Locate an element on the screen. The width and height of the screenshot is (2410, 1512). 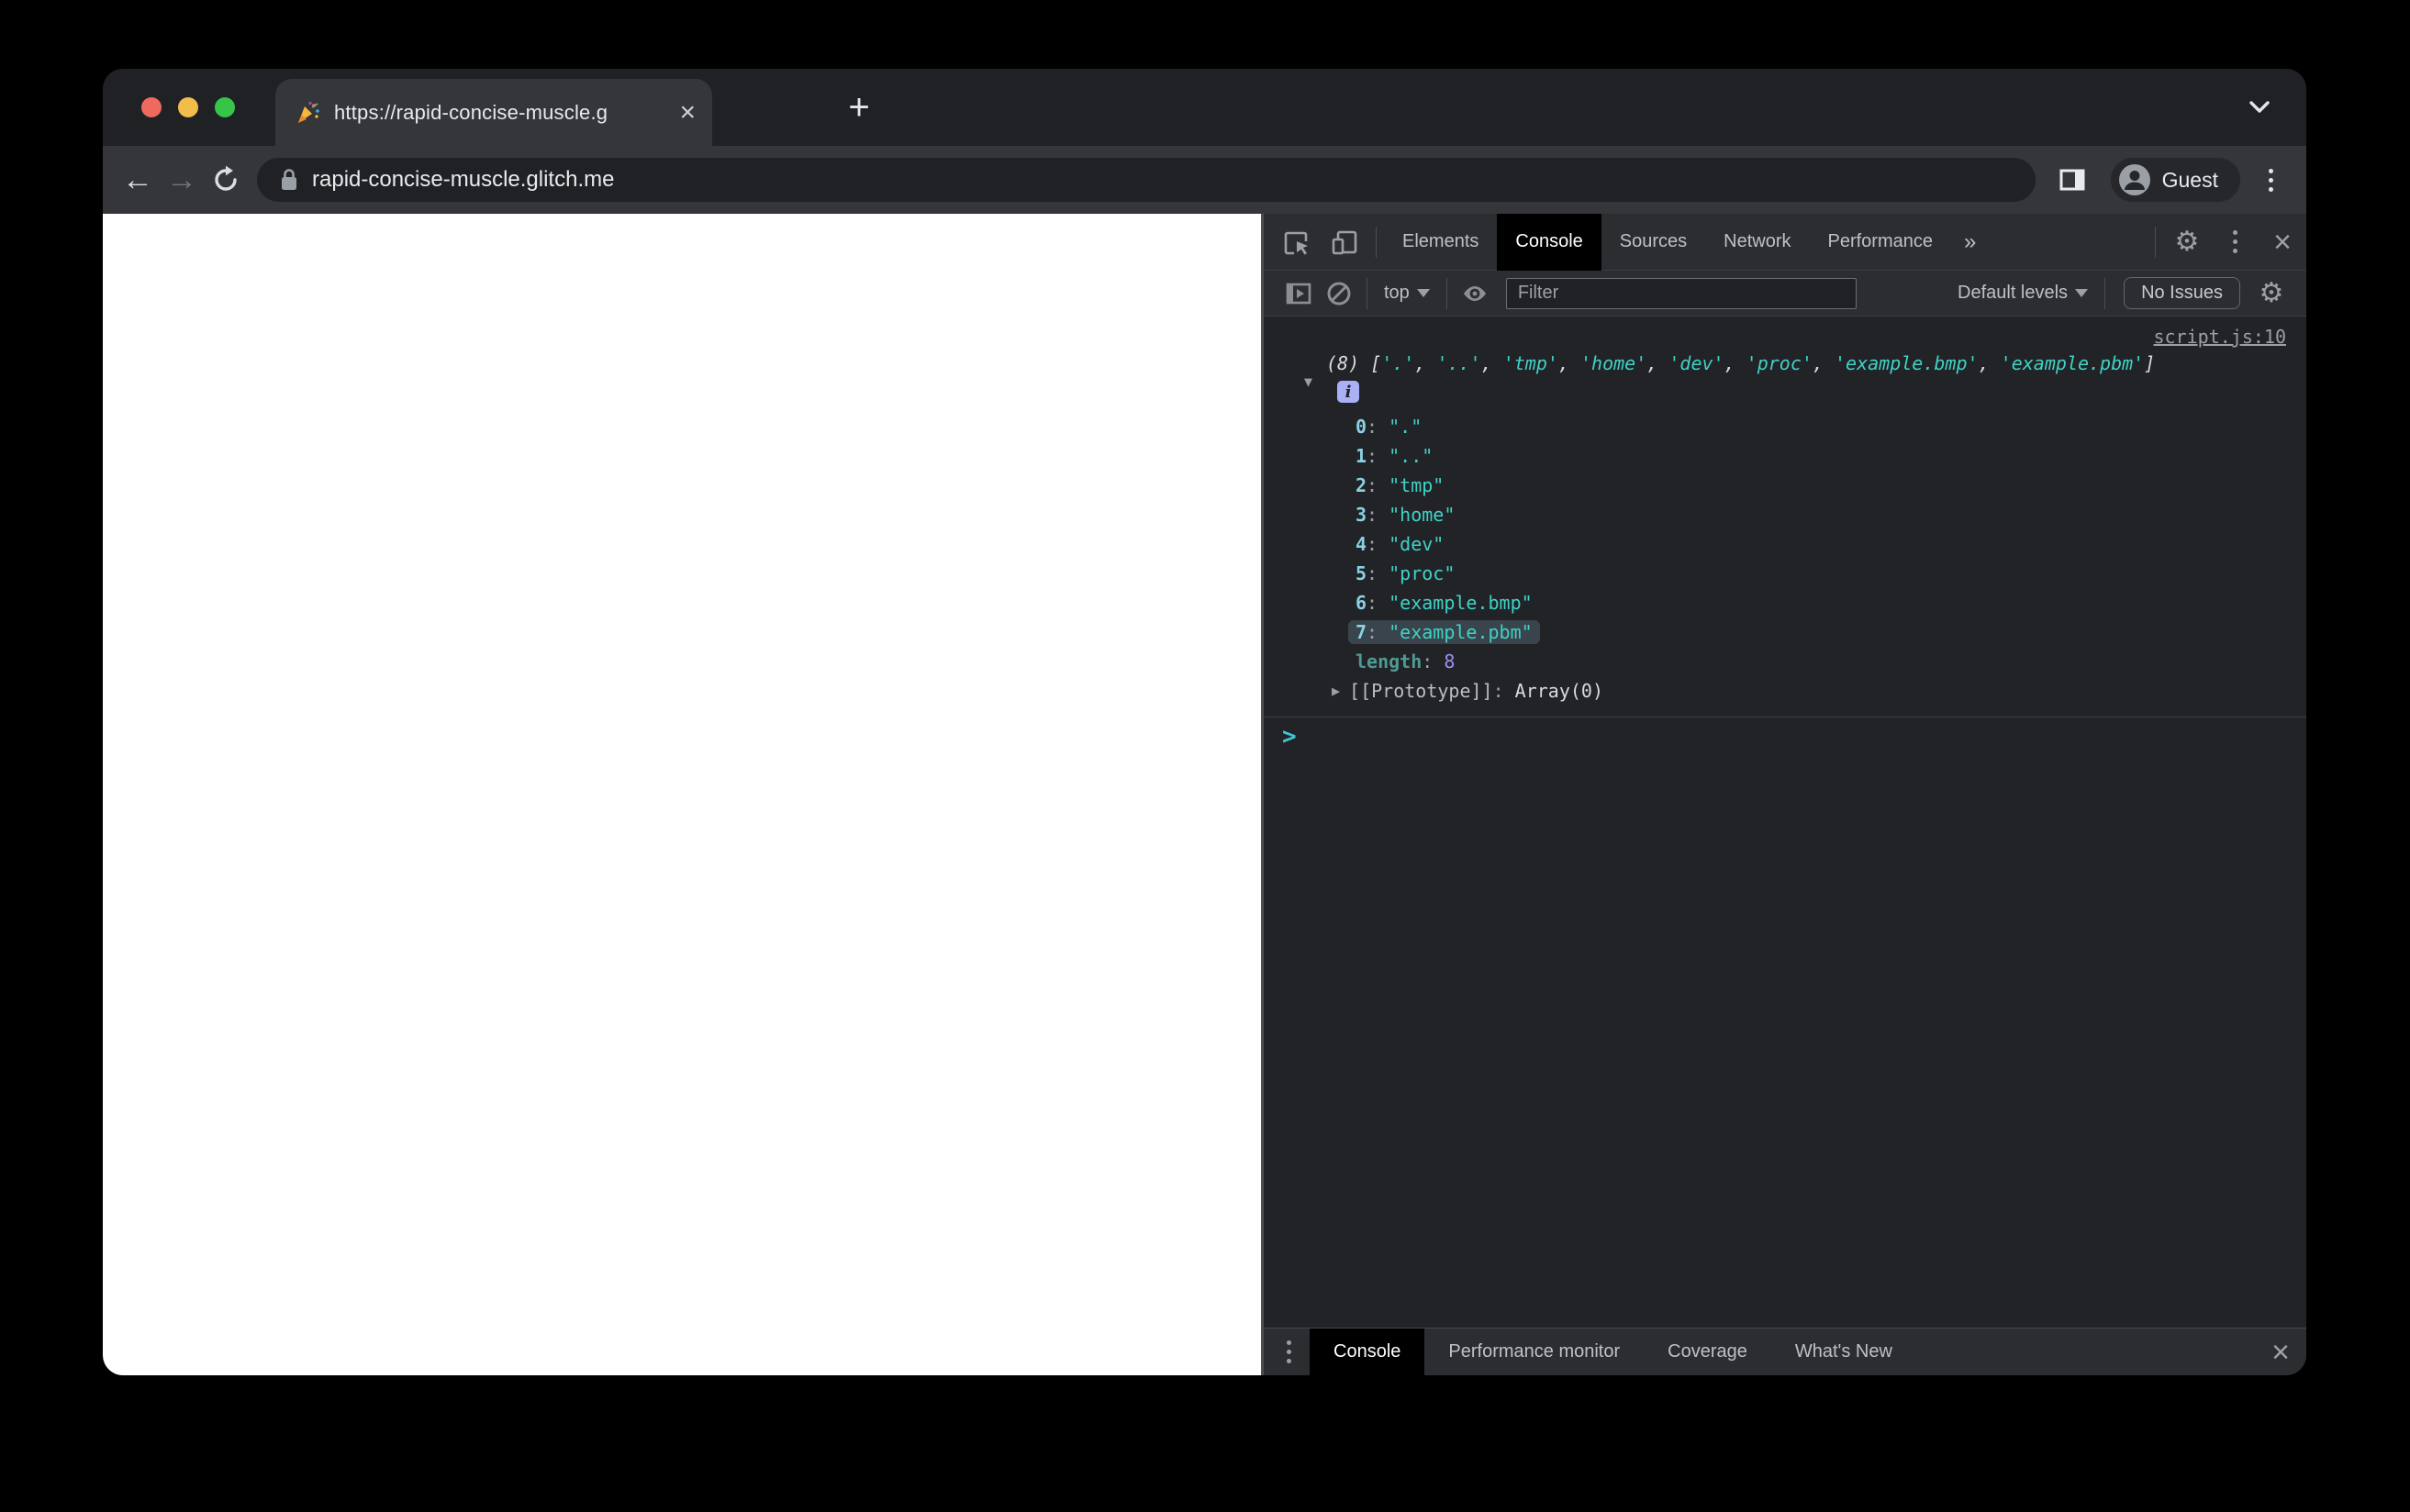
prototype-value: Array(0) is located at coordinates (1558, 691).